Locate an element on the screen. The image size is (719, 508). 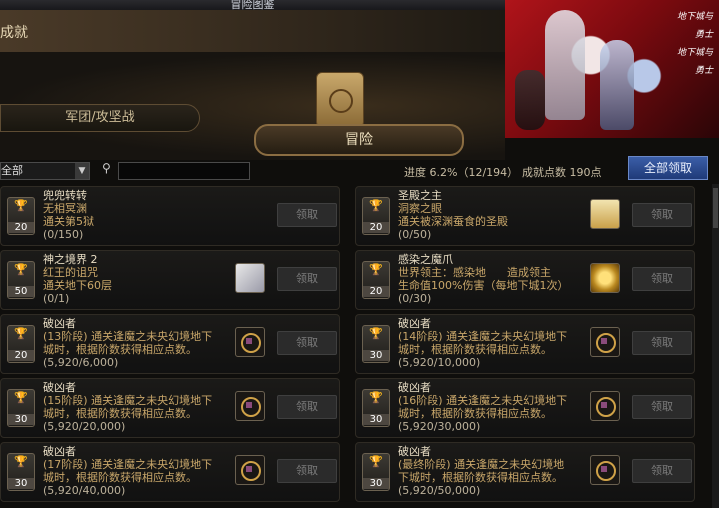
tab-guild-siege: 军团/攻坚战 is located at coordinates (100, 118).